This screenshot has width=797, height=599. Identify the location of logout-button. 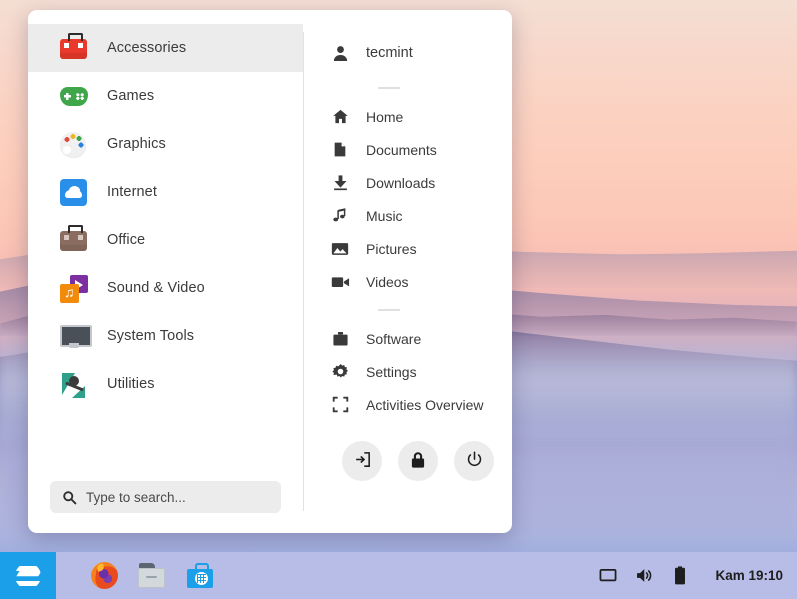
(362, 461).